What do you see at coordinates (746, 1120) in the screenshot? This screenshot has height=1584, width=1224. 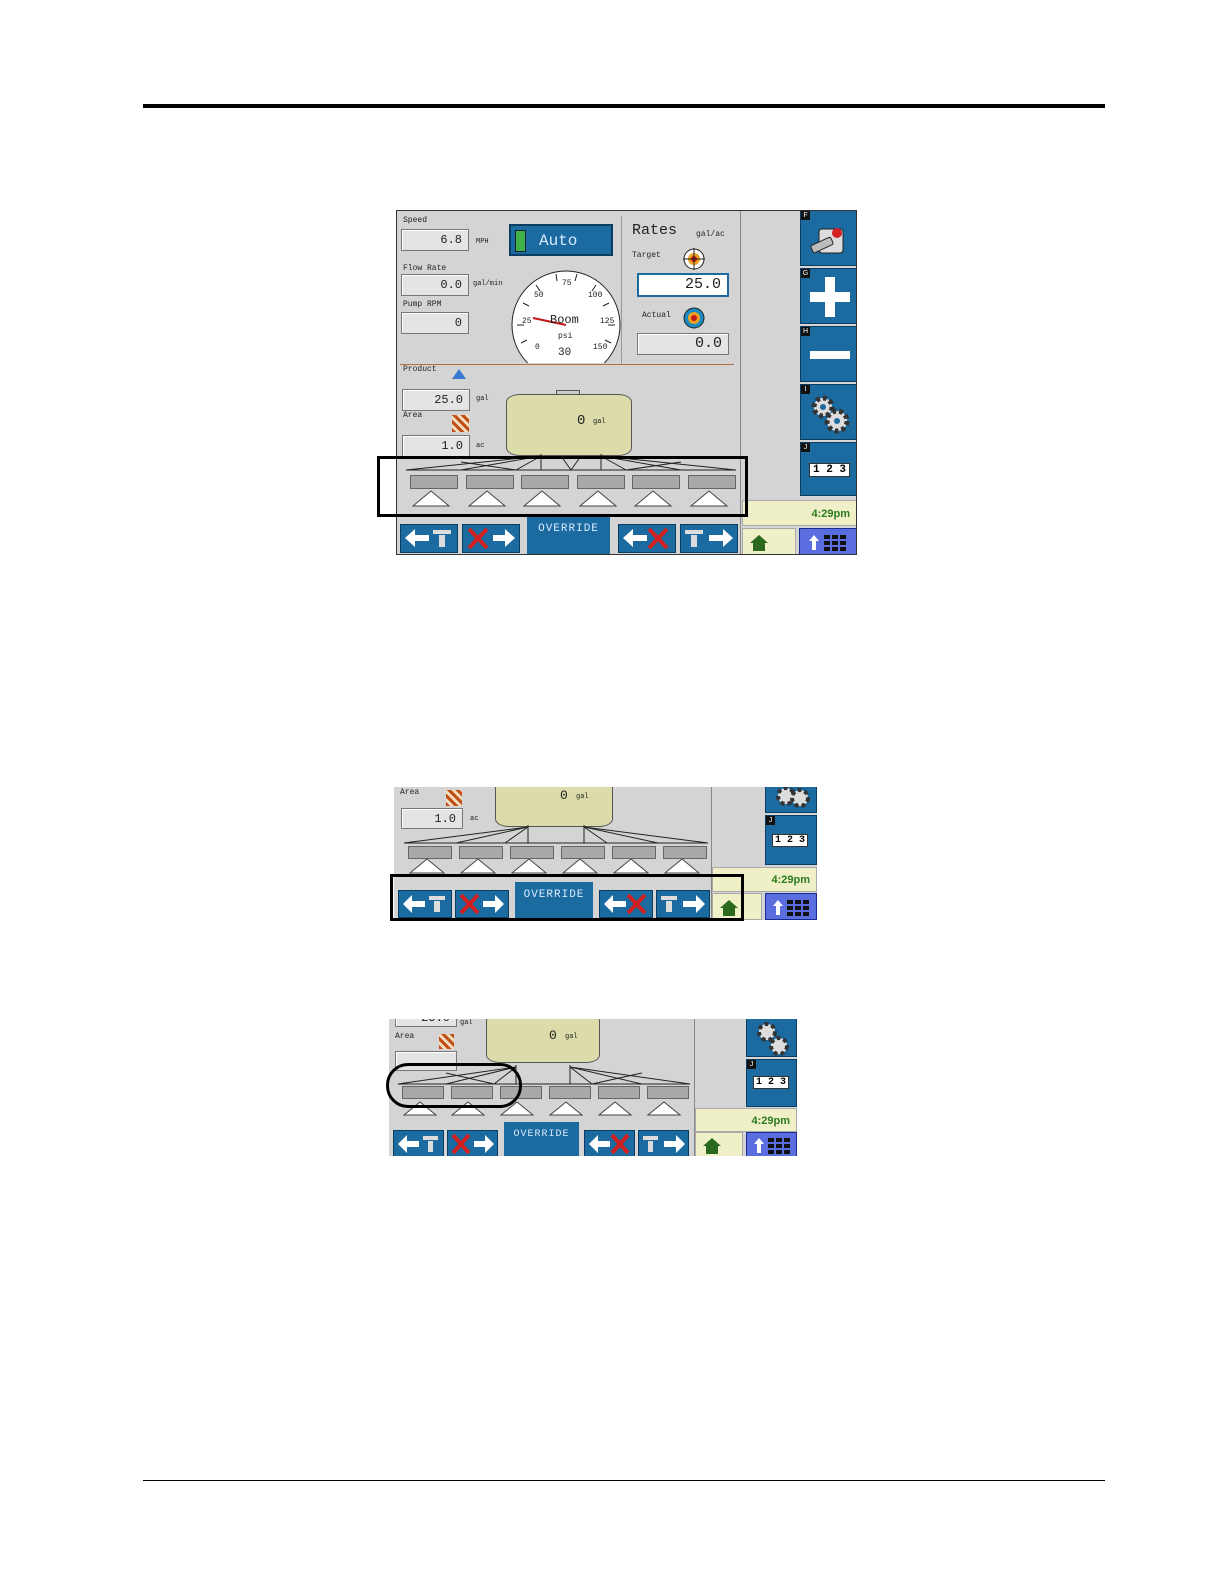 I see `clock: 4:29pm` at bounding box center [746, 1120].